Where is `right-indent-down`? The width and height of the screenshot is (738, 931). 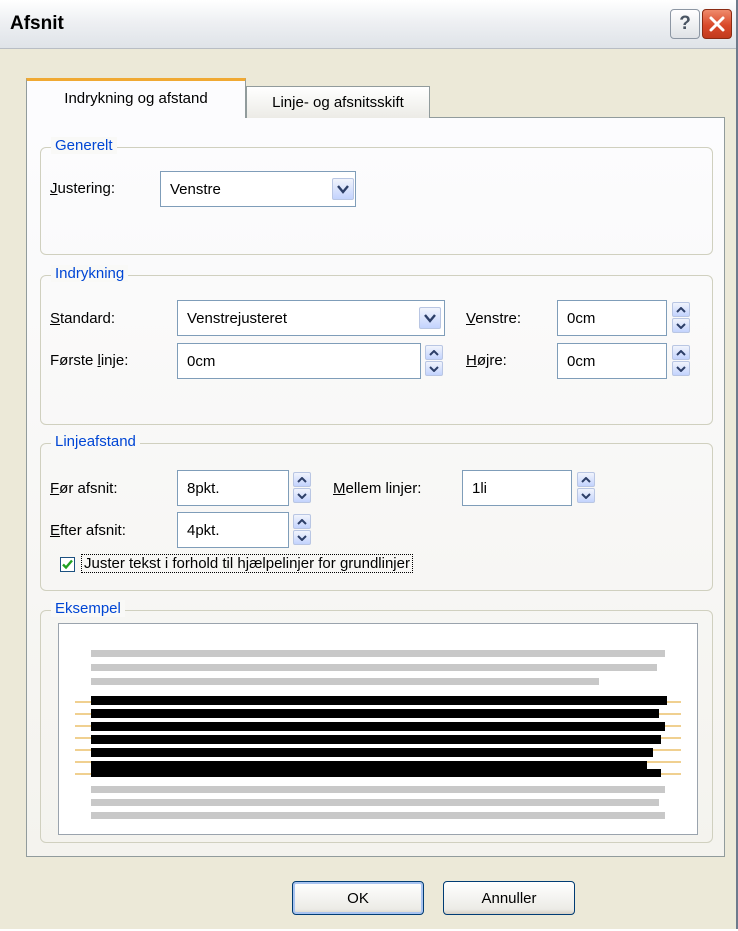
right-indent-down is located at coordinates (681, 368).